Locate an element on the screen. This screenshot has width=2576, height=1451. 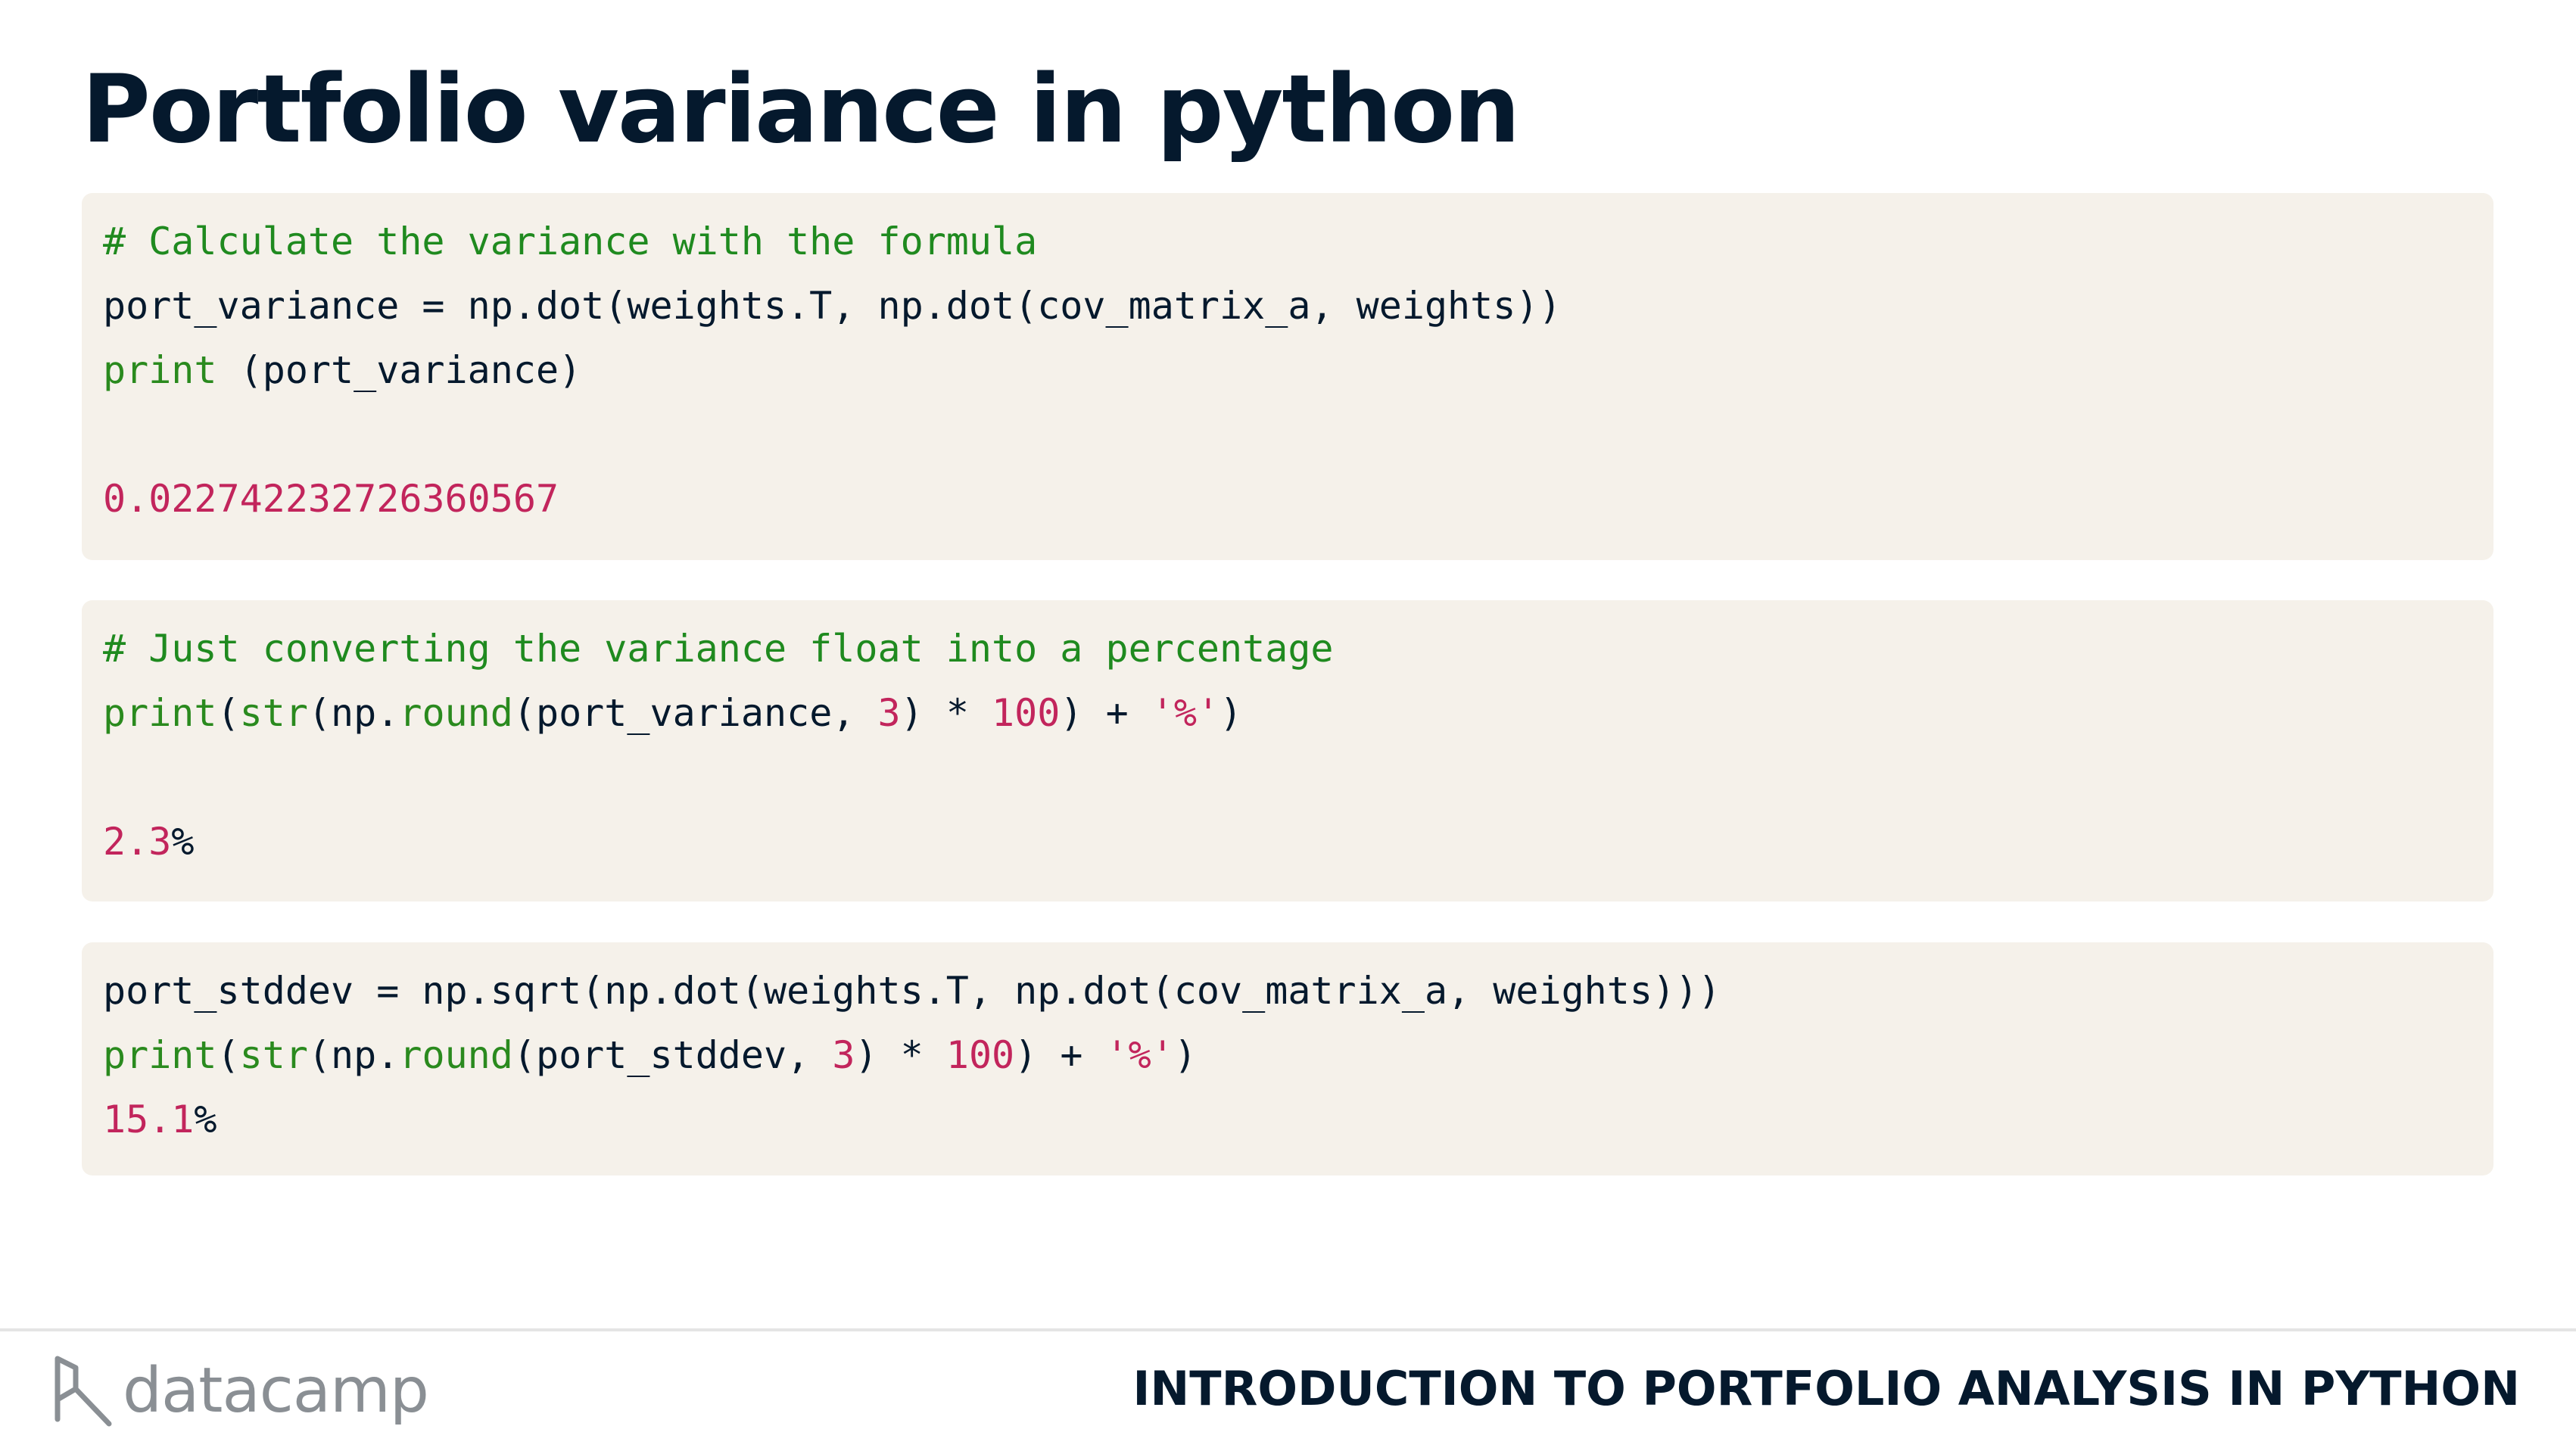
logo-wordmark: datacamp is located at coordinates (276, 1390).